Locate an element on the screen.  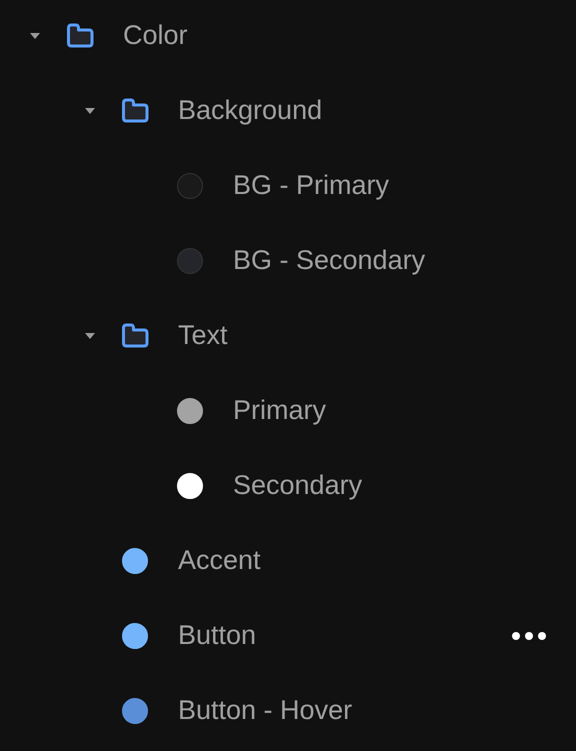
tree-item-label: BG - Secondary is located at coordinates (329, 260).